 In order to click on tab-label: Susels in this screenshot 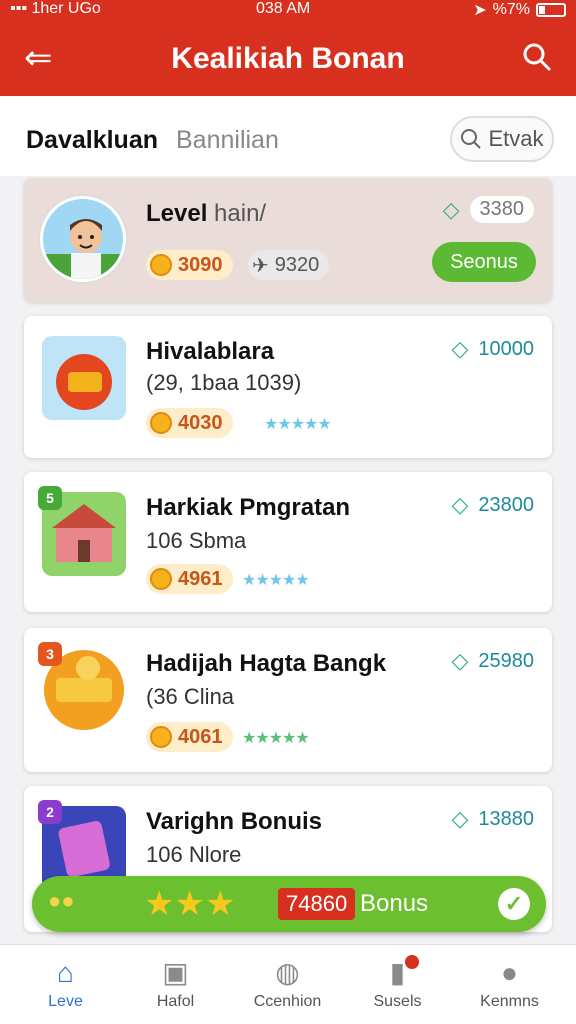, I will do `click(397, 1001)`.